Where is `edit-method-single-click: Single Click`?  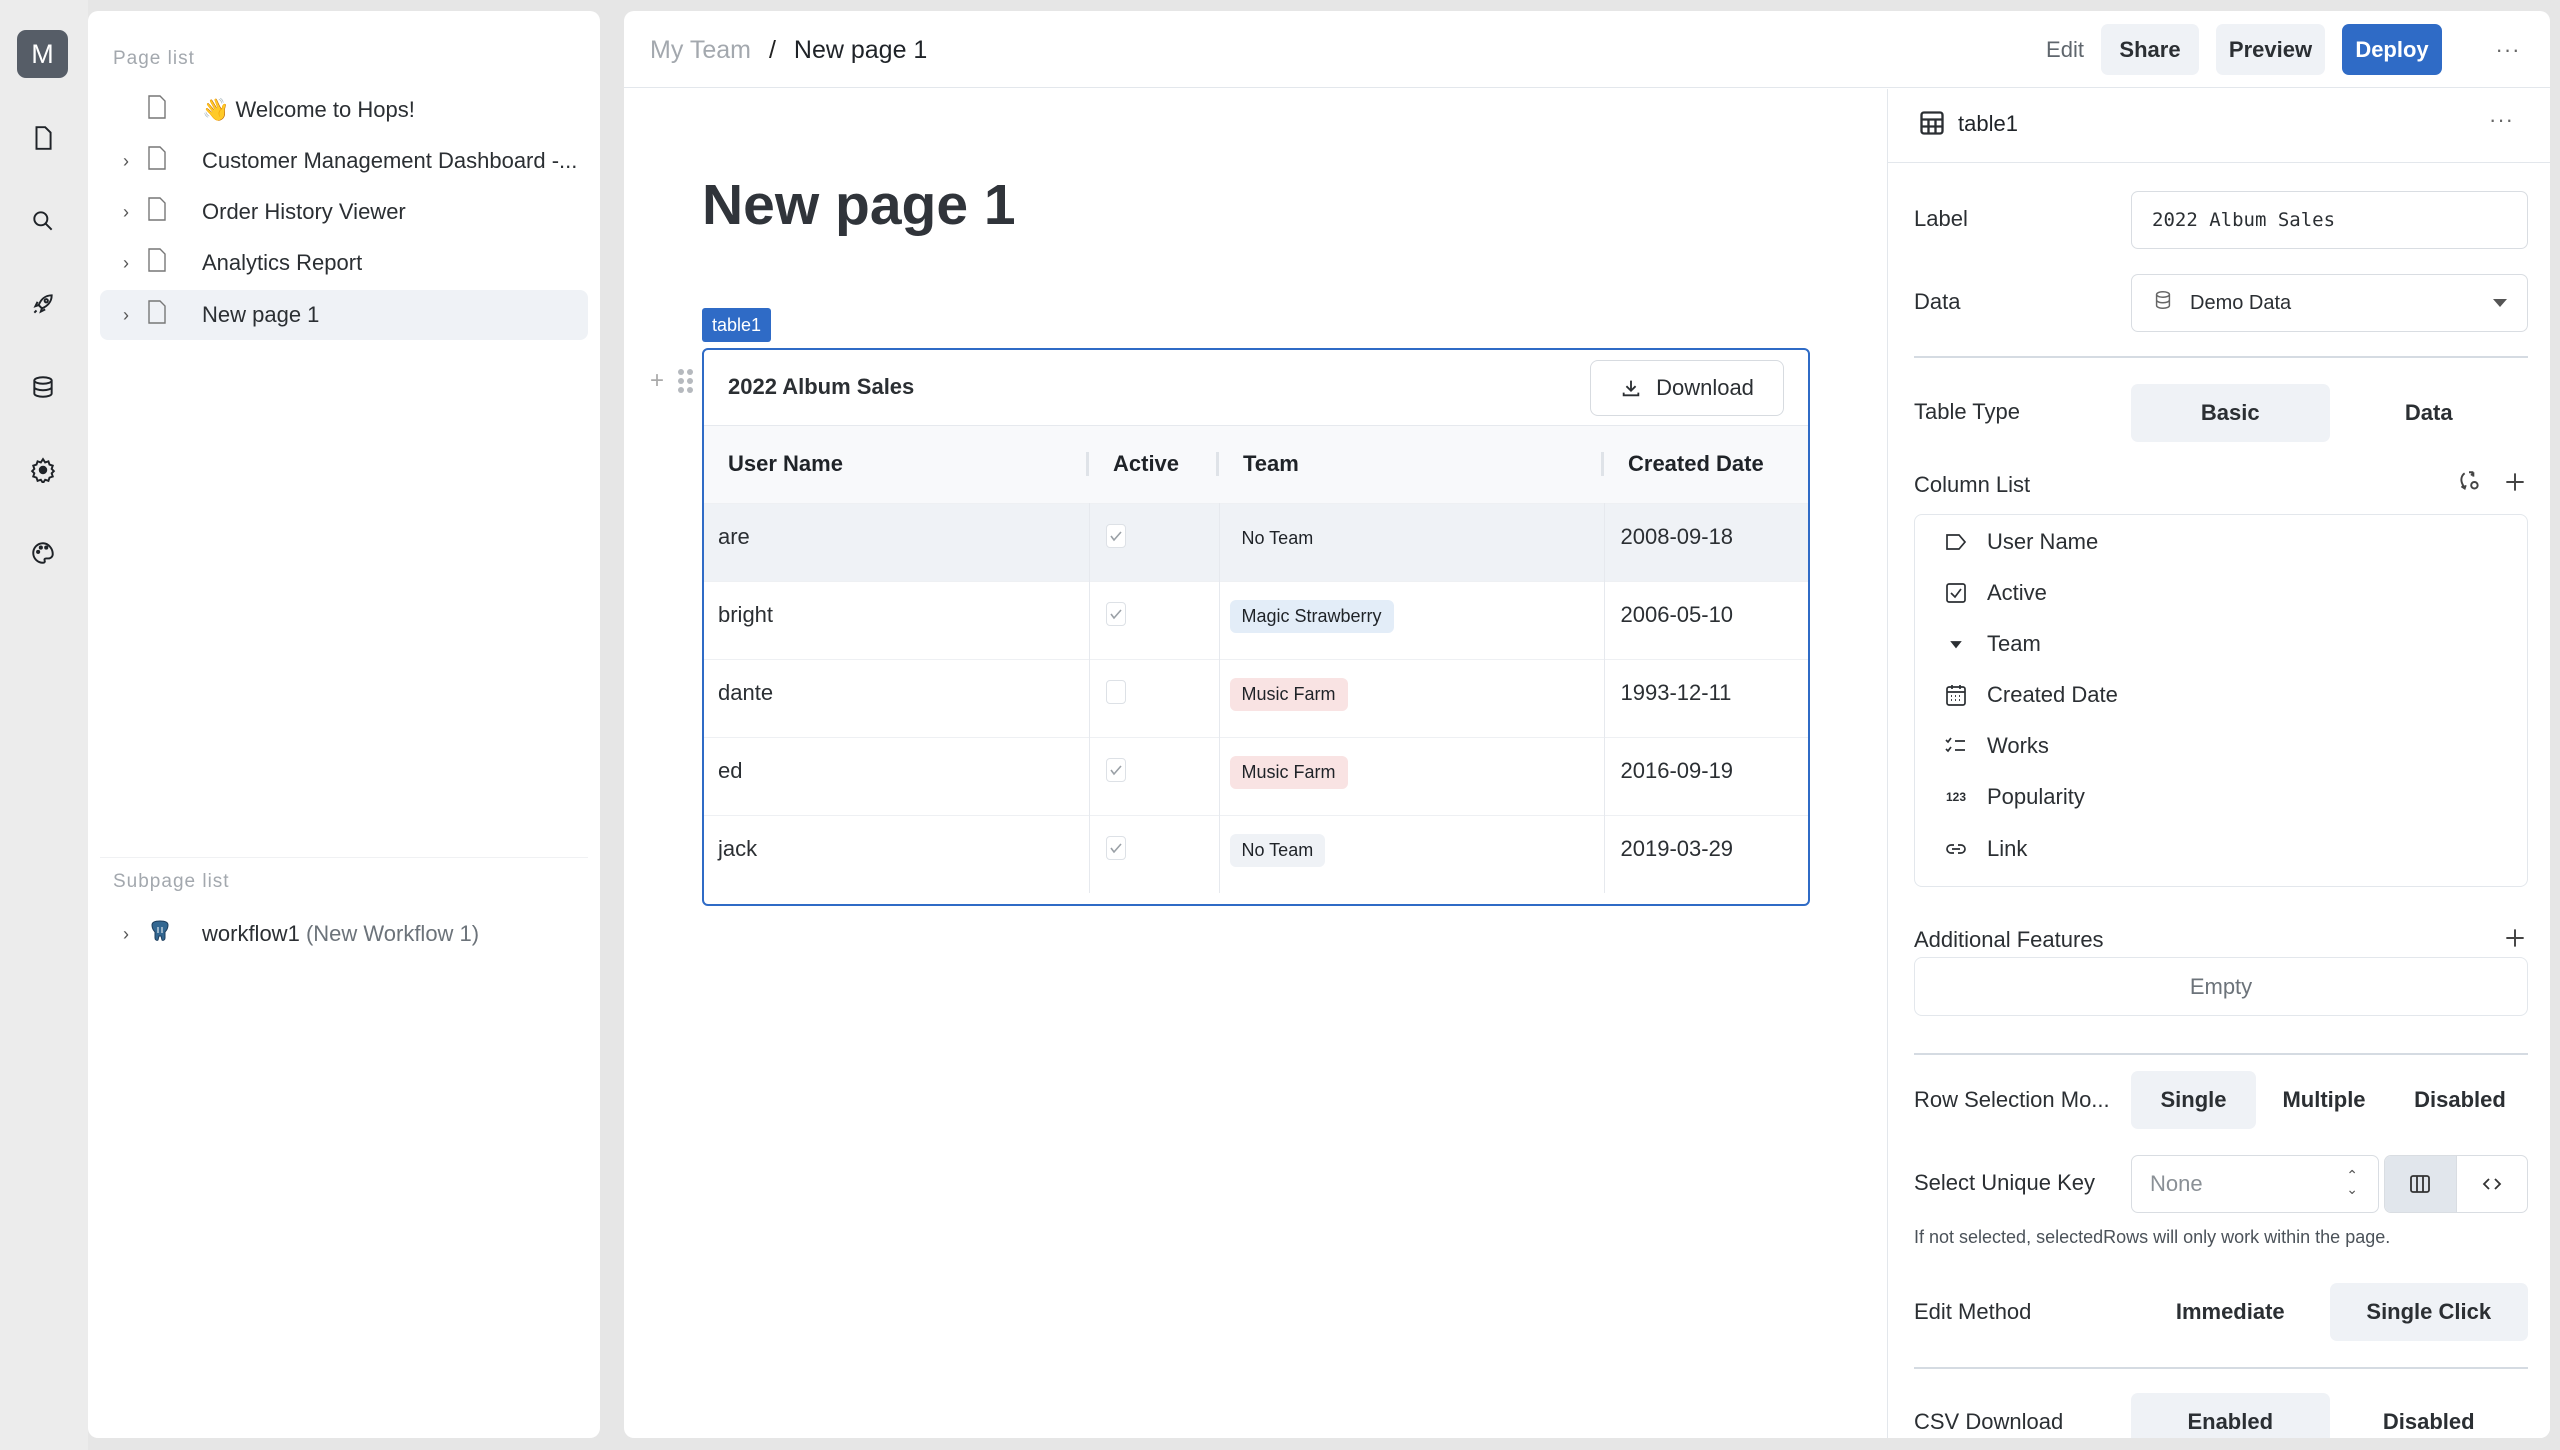
edit-method-single-click: Single Click is located at coordinates (2428, 1312).